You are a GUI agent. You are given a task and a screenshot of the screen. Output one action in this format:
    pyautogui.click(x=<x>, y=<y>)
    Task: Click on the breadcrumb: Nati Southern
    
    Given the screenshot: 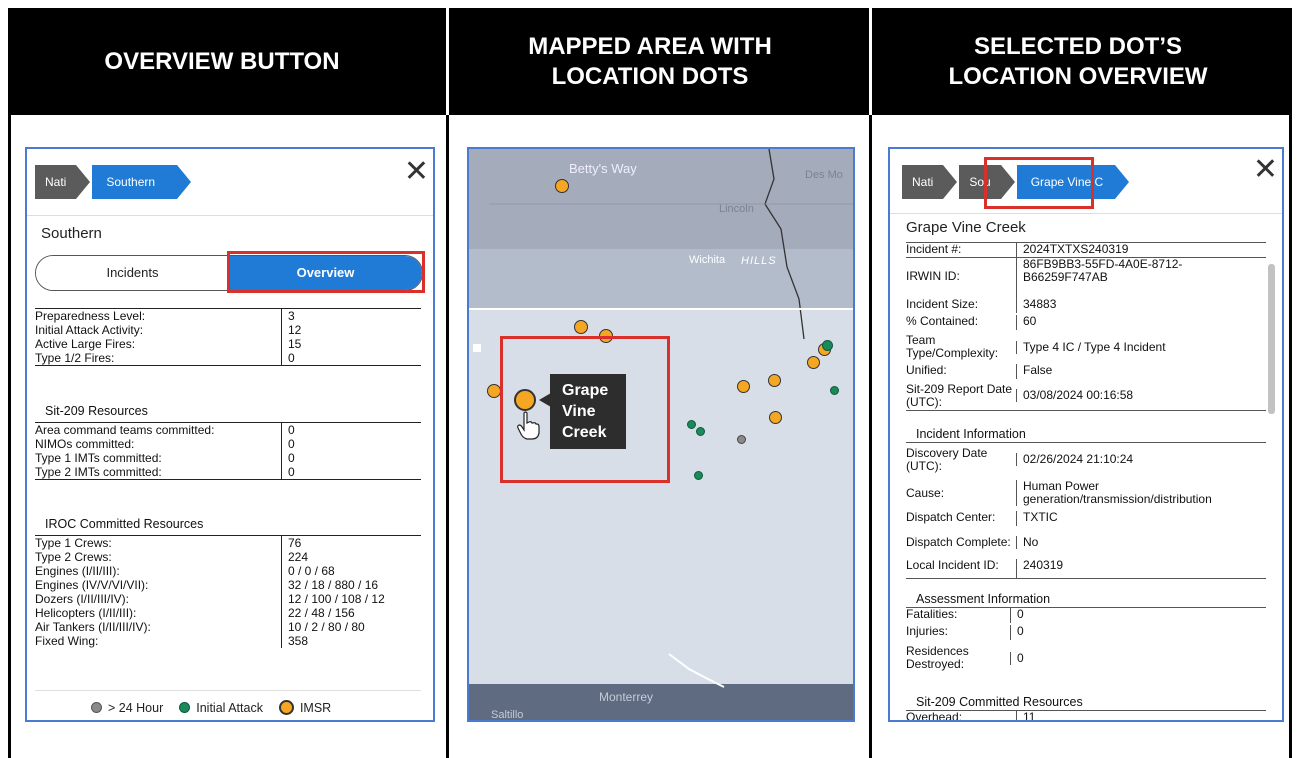 What is the action you would take?
    pyautogui.click(x=113, y=182)
    